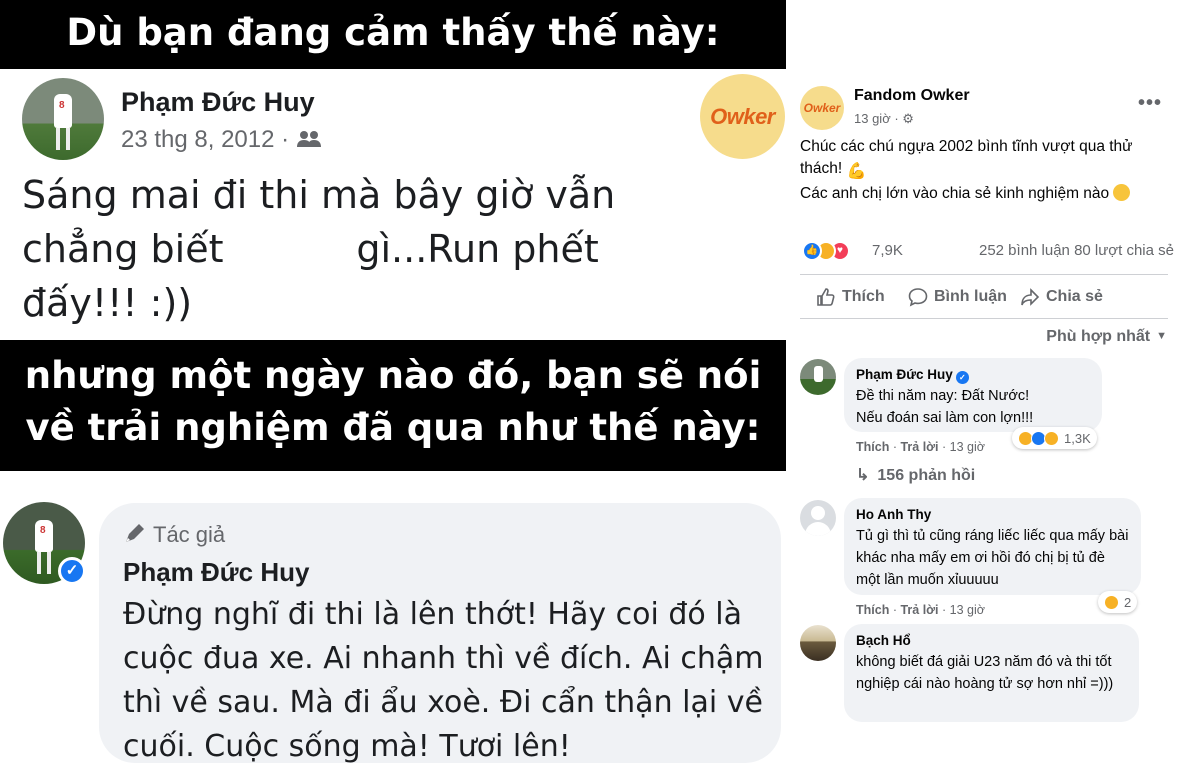  I want to click on comment-reactions: 1,3K, so click(1054, 438).